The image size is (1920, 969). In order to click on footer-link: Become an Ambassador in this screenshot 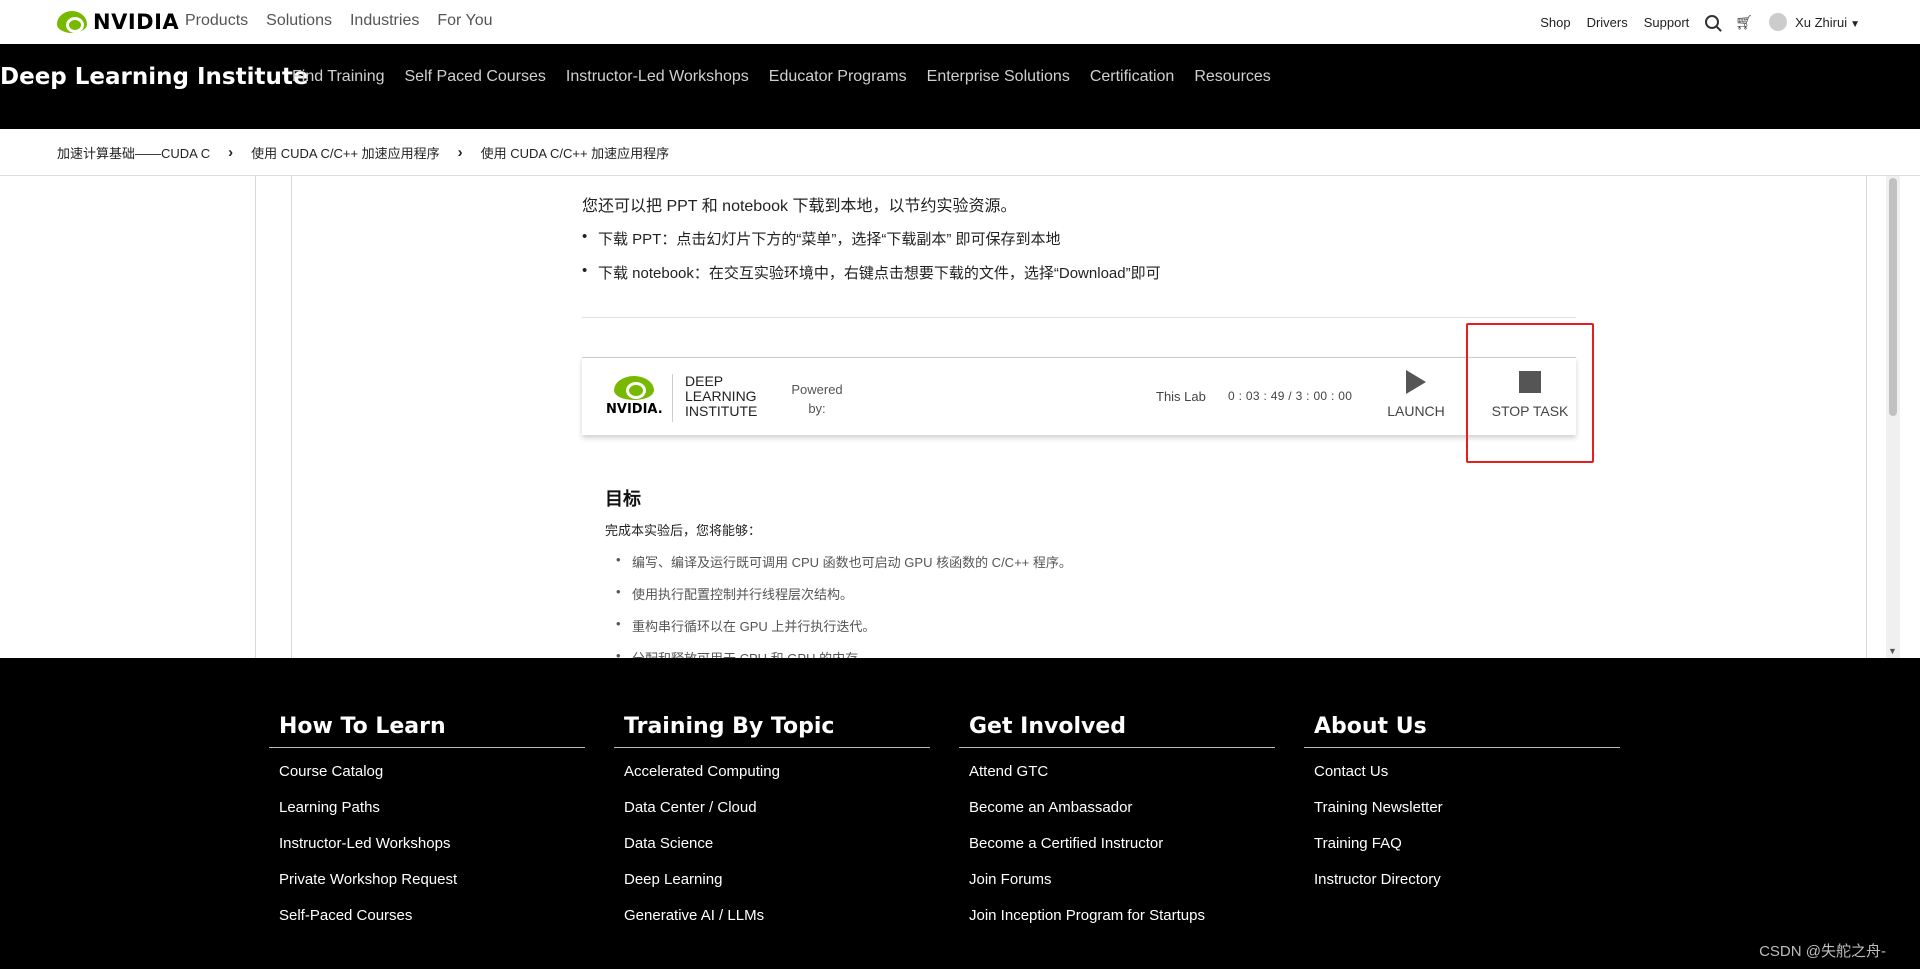, I will do `click(1122, 807)`.